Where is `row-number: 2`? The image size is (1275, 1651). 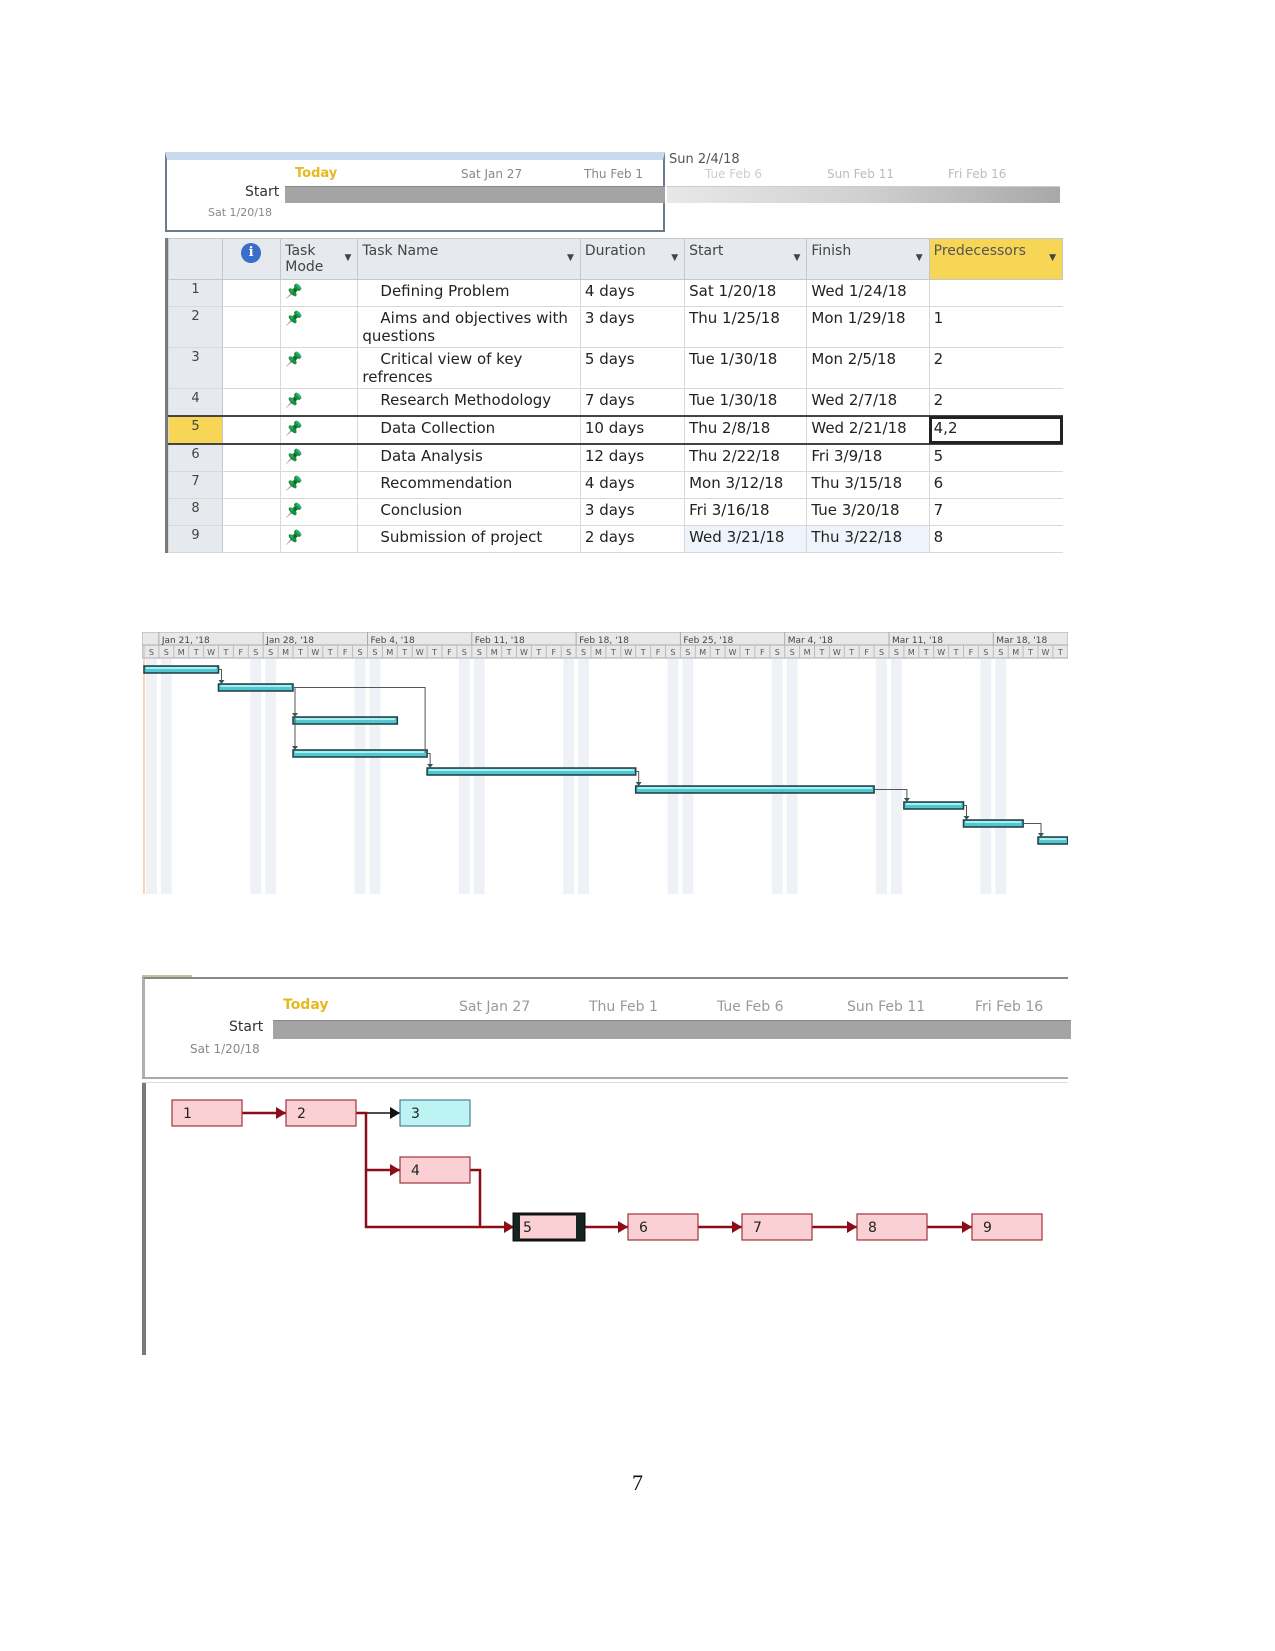 row-number: 2 is located at coordinates (195, 327).